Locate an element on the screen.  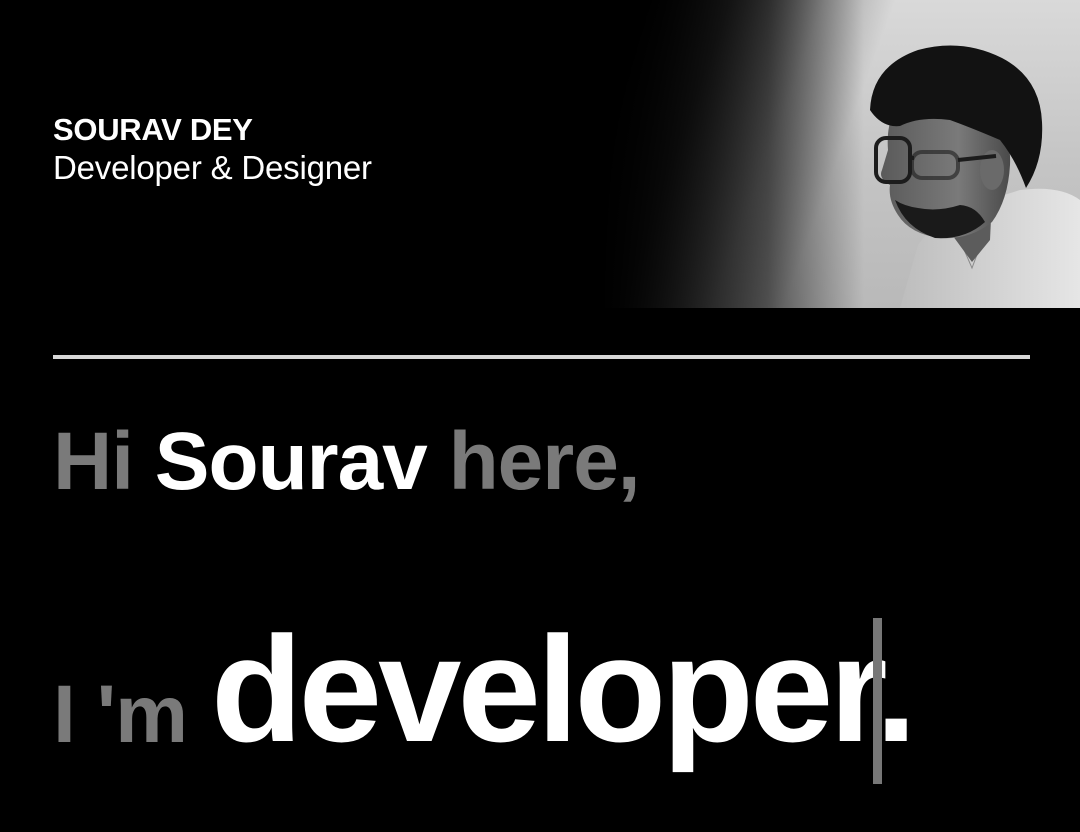
greeting-here: here, is located at coordinates (544, 461).